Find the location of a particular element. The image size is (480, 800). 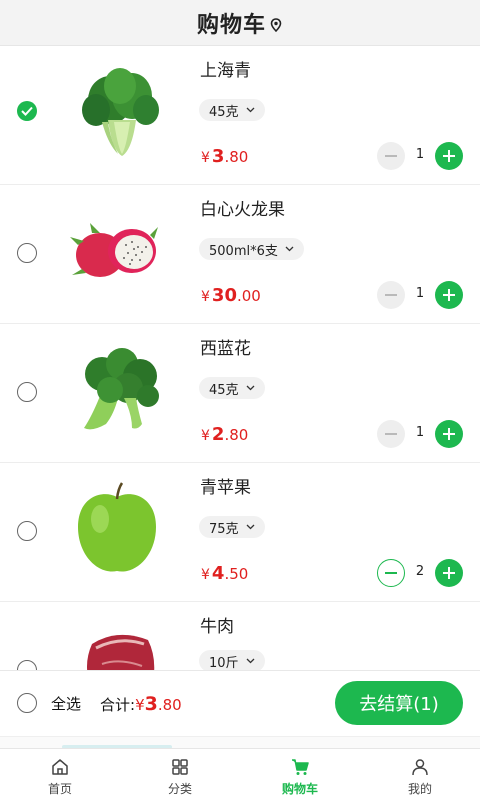

checkout-bar: 全选 合计:¥3.80 去结算(1) is located at coordinates (240, 703).